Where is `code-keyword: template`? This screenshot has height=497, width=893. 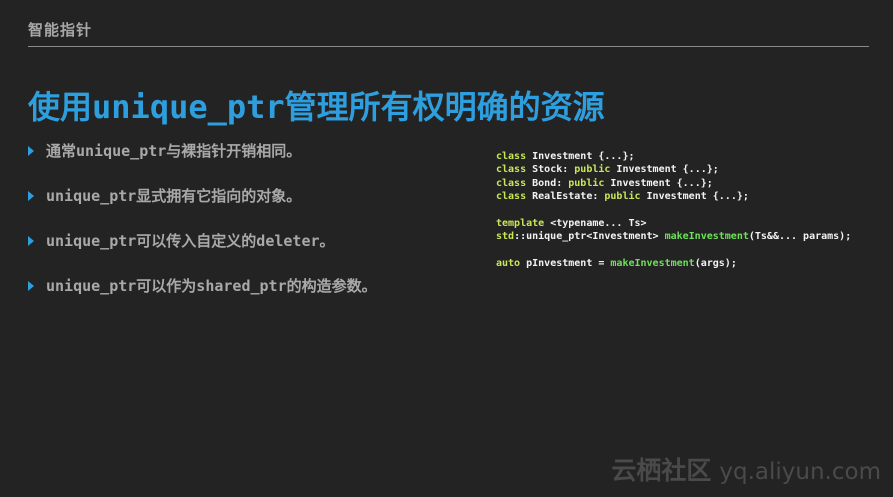
code-keyword: template is located at coordinates (520, 224).